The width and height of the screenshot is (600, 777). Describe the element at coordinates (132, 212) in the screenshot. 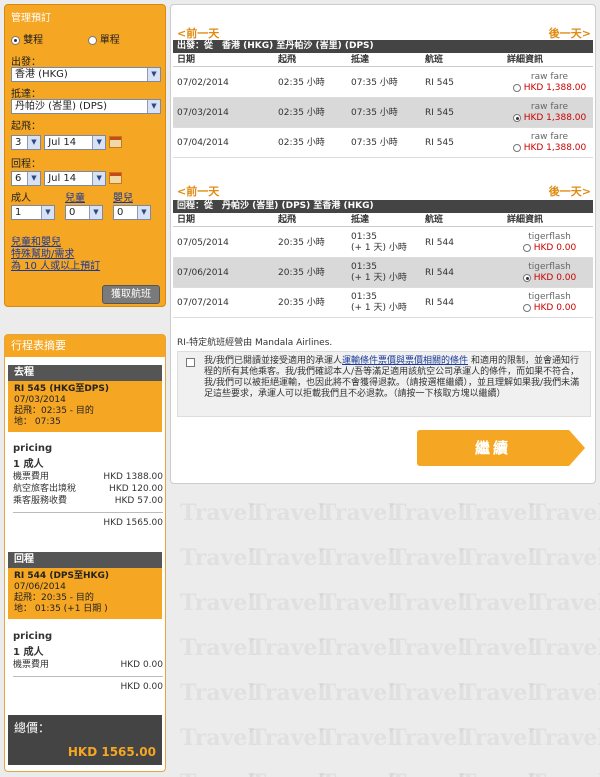

I see `infant-select: 0 ▼` at that location.